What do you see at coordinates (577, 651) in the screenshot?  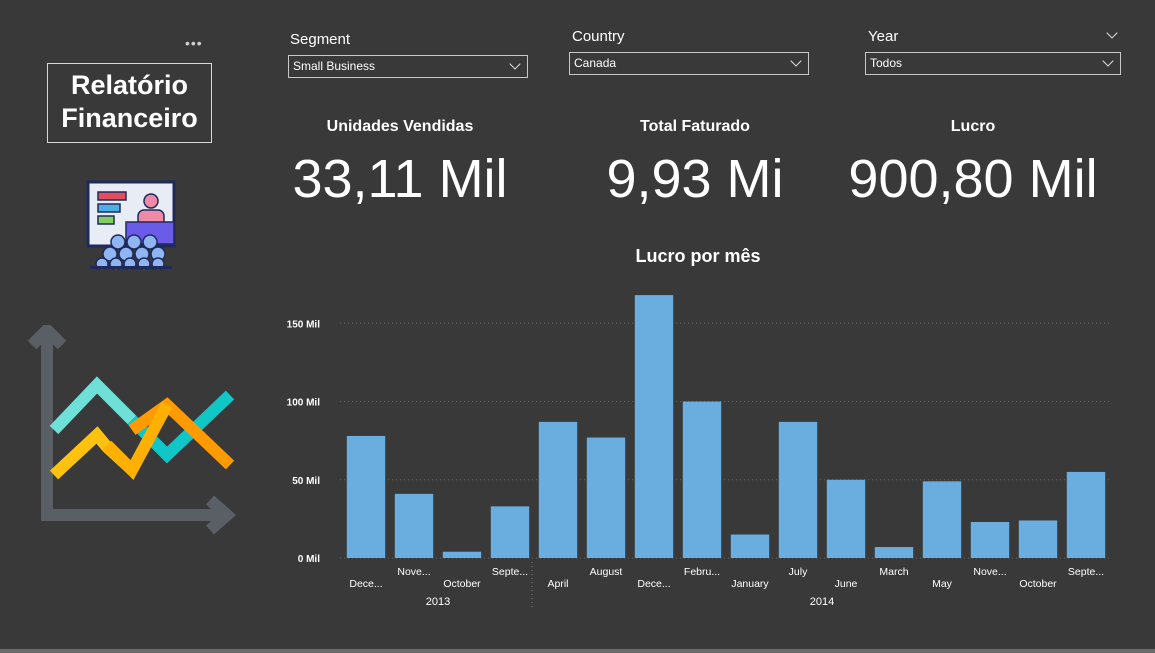 I see `bottom-divider` at bounding box center [577, 651].